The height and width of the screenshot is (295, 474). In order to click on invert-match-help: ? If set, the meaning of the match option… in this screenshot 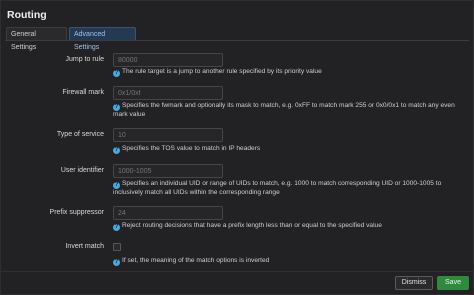, I will do `click(290, 261)`.